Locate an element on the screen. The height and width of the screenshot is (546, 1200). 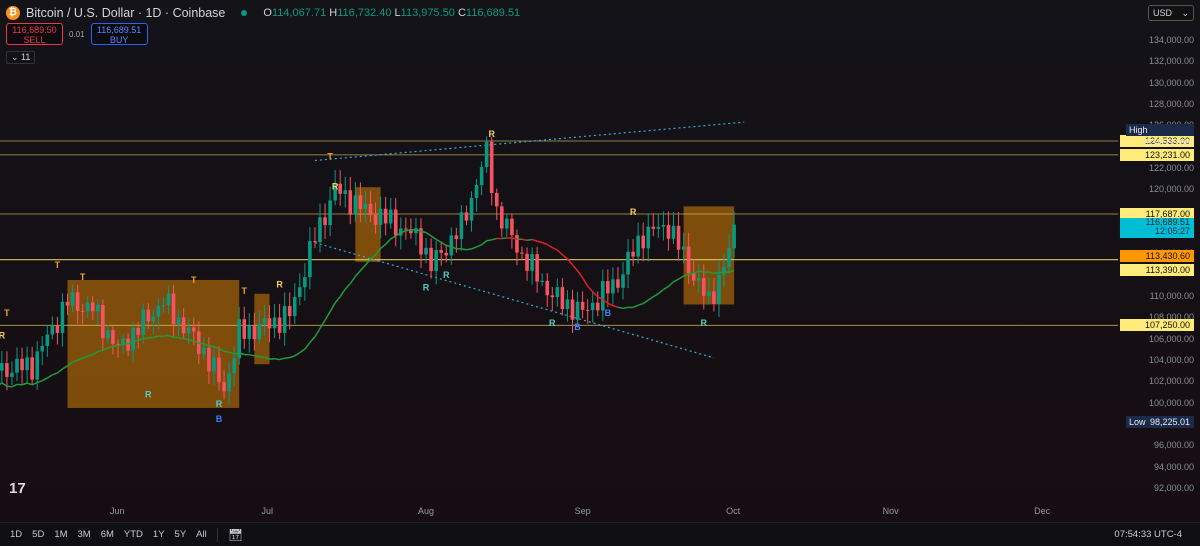
indicators-toggle: ⌄ 11 is located at coordinates (21, 57).